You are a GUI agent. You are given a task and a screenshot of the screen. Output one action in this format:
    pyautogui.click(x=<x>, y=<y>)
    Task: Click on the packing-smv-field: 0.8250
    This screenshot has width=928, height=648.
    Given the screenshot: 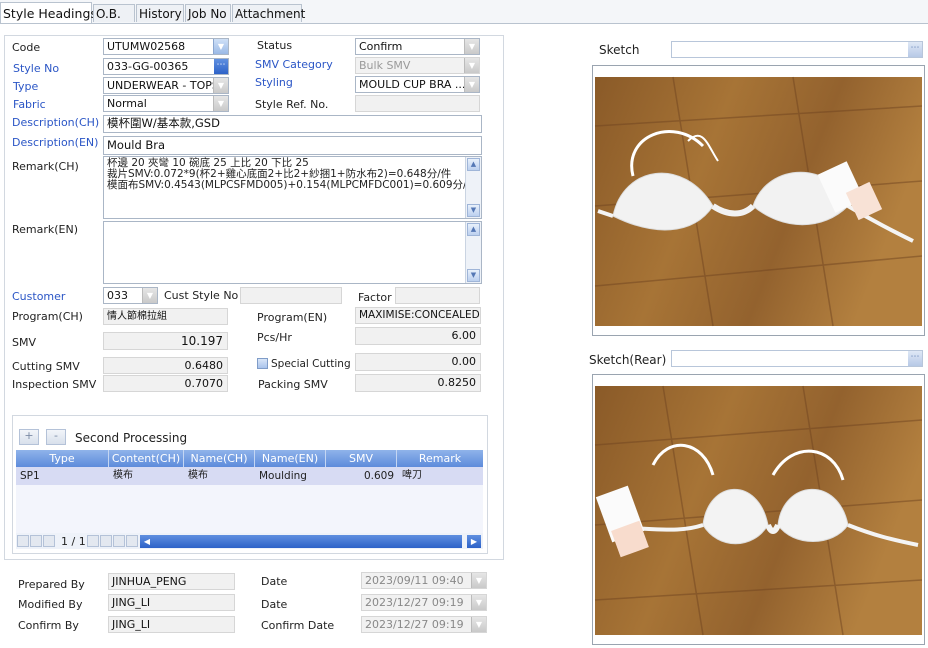 What is the action you would take?
    pyautogui.click(x=418, y=383)
    